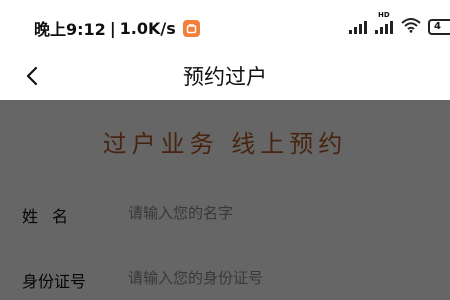 This screenshot has width=450, height=300. Describe the element at coordinates (147, 28) in the screenshot. I see `network-speed: 1.0K/s` at that location.